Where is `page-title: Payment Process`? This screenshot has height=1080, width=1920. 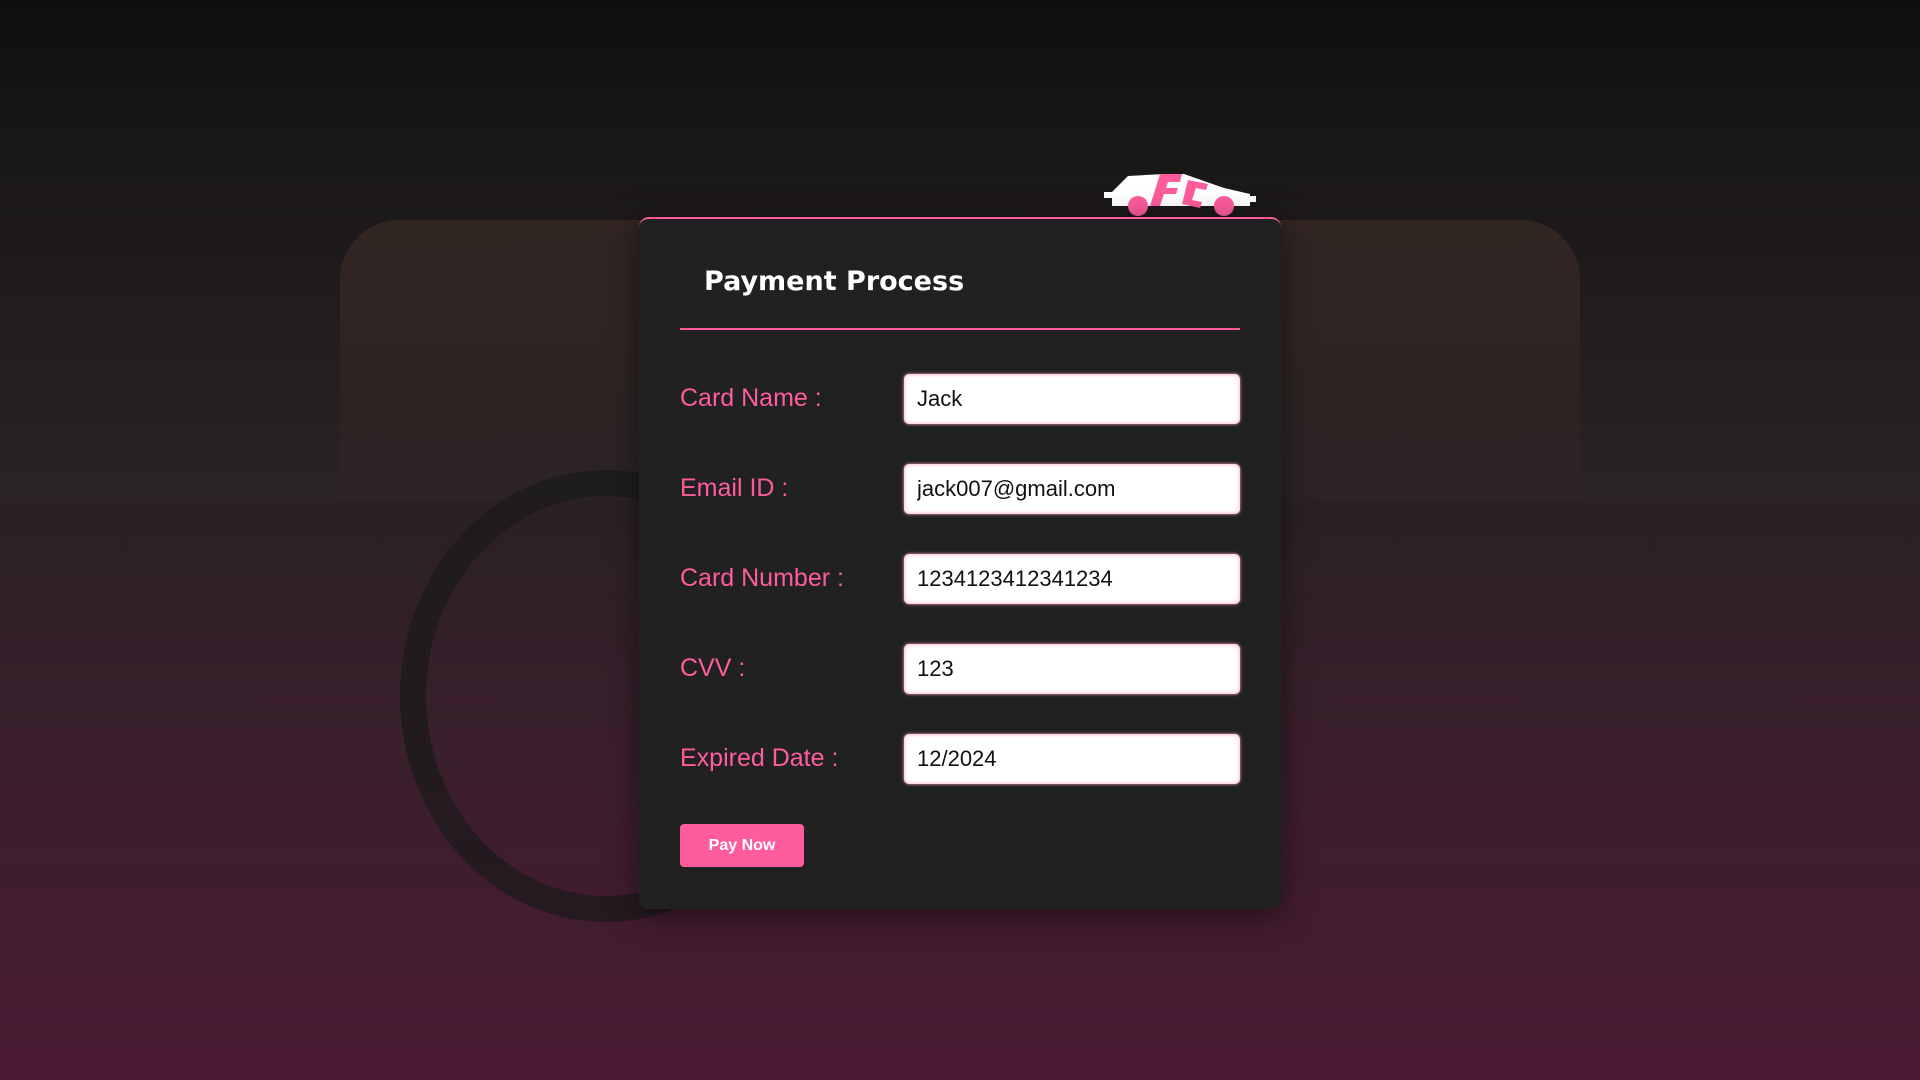 page-title: Payment Process is located at coordinates (834, 281).